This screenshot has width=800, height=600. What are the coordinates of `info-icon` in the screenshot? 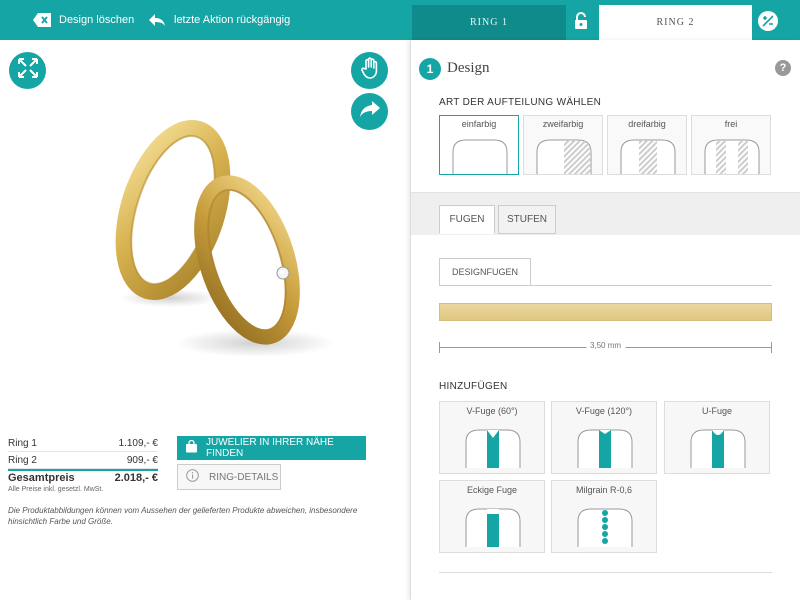 It's located at (192, 477).